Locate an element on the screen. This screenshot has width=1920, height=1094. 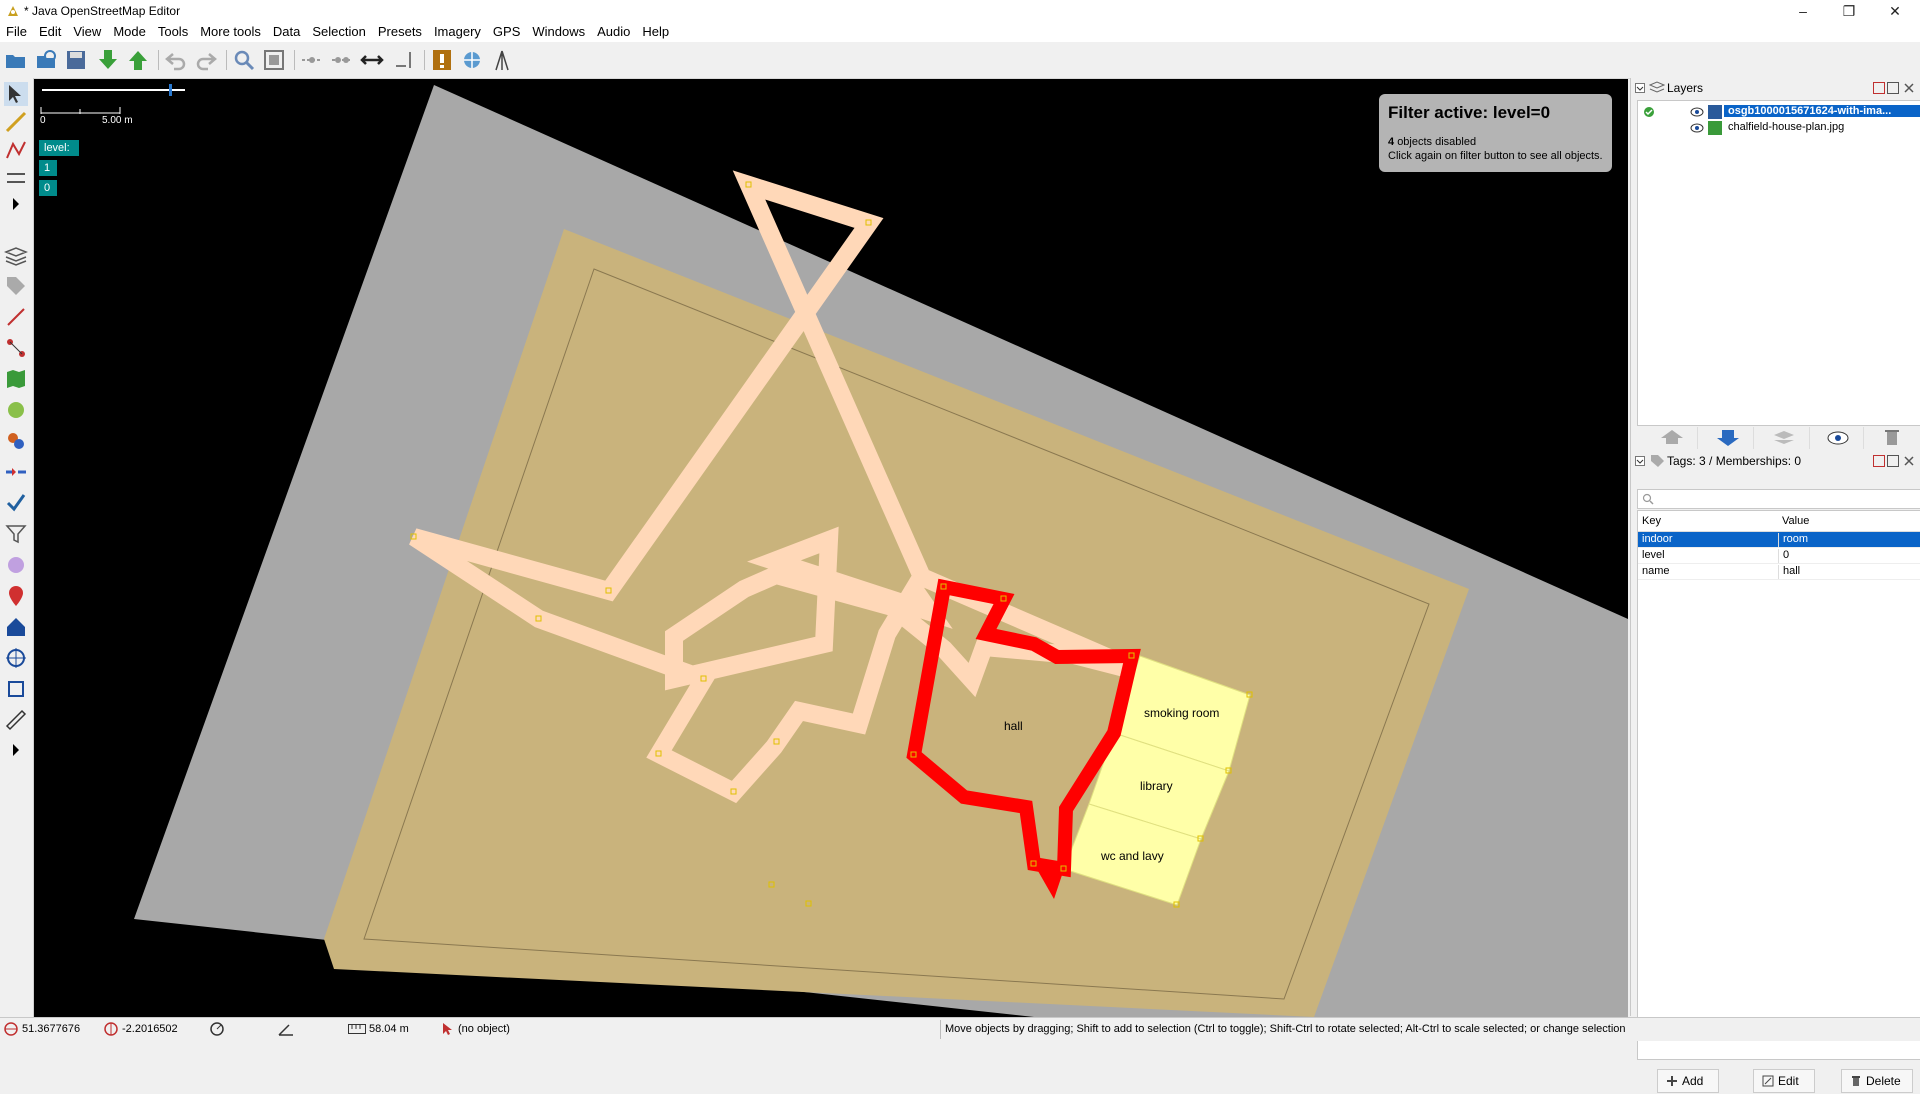
validator-icon is located at coordinates (442, 60).